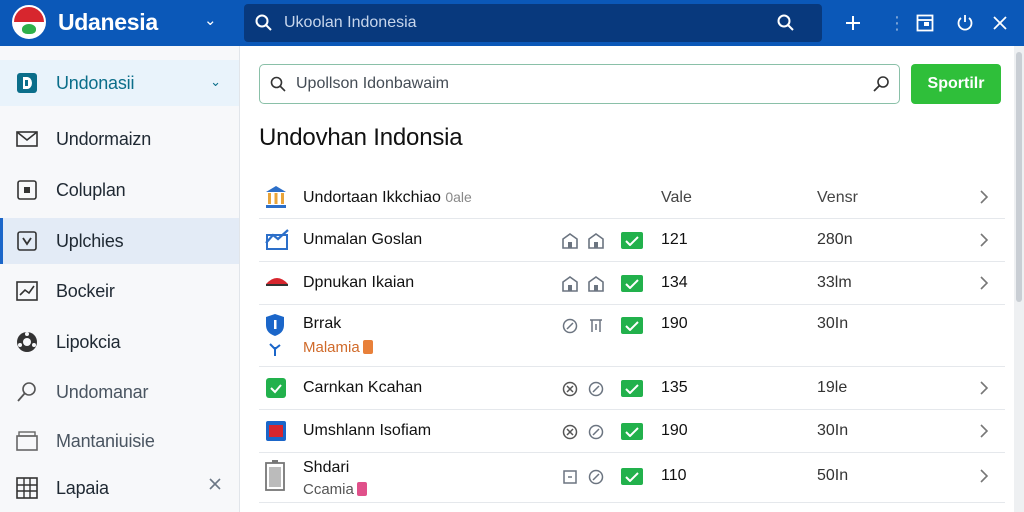 The width and height of the screenshot is (1024, 512). I want to click on sidebar-item-label: Uplchies, so click(90, 240).